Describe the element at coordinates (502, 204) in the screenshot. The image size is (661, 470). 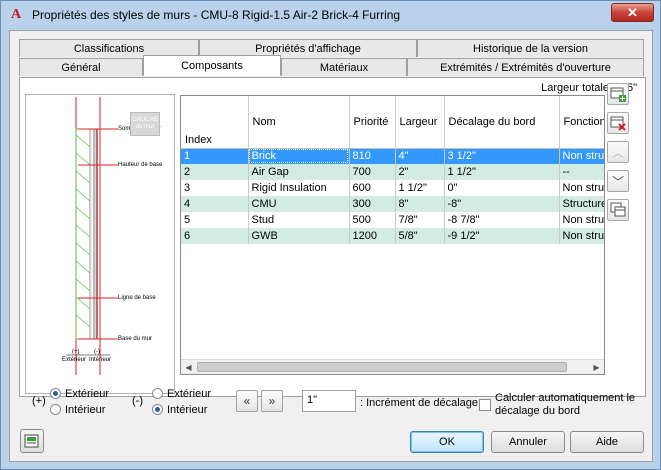
I see `cell-edge-offset: -8"` at that location.